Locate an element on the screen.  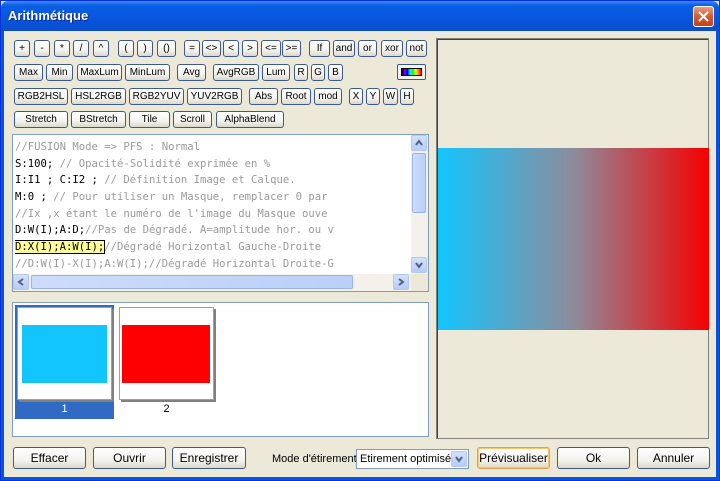
fn-w-button: W is located at coordinates (390, 96).